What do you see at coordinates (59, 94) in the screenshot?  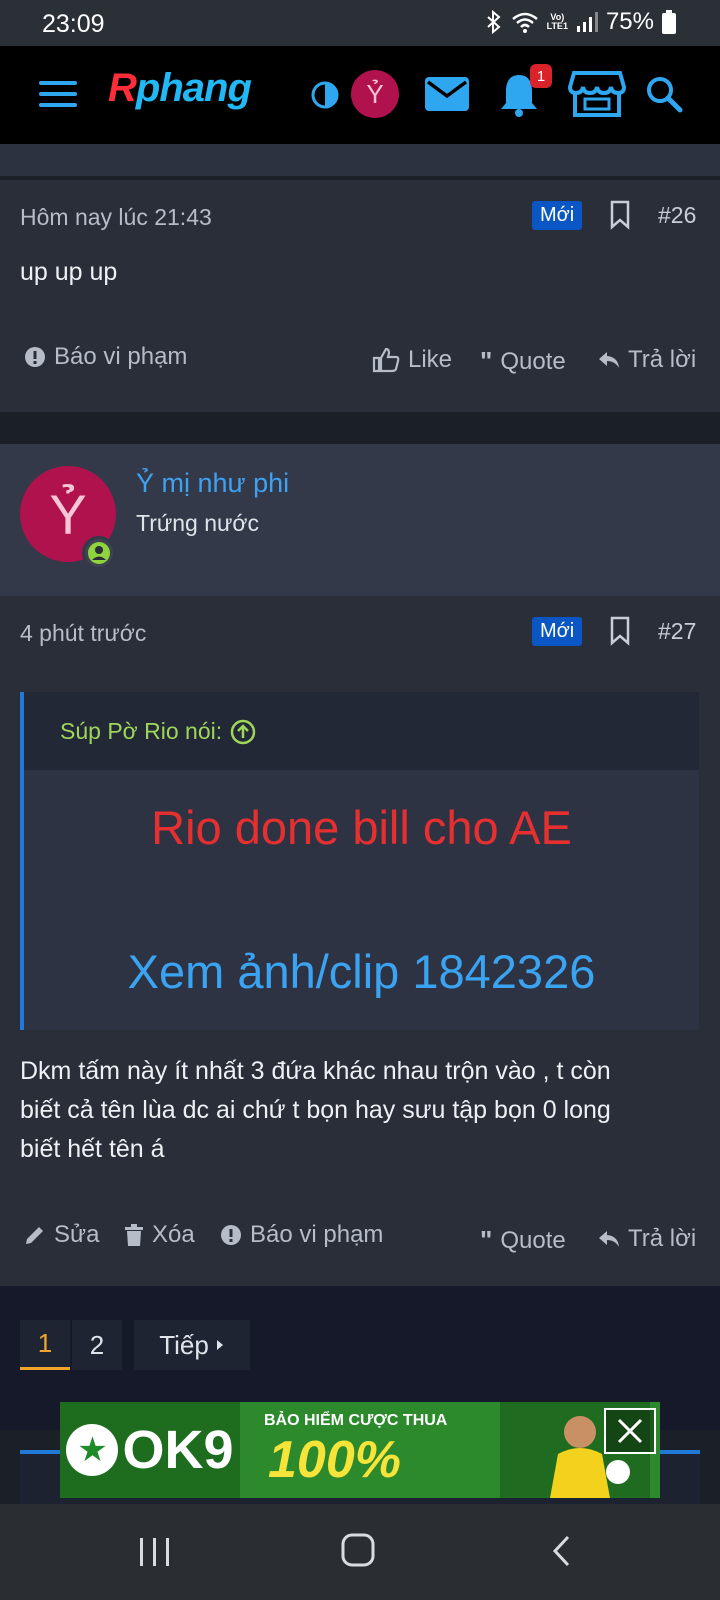 I see `menu-icon` at bounding box center [59, 94].